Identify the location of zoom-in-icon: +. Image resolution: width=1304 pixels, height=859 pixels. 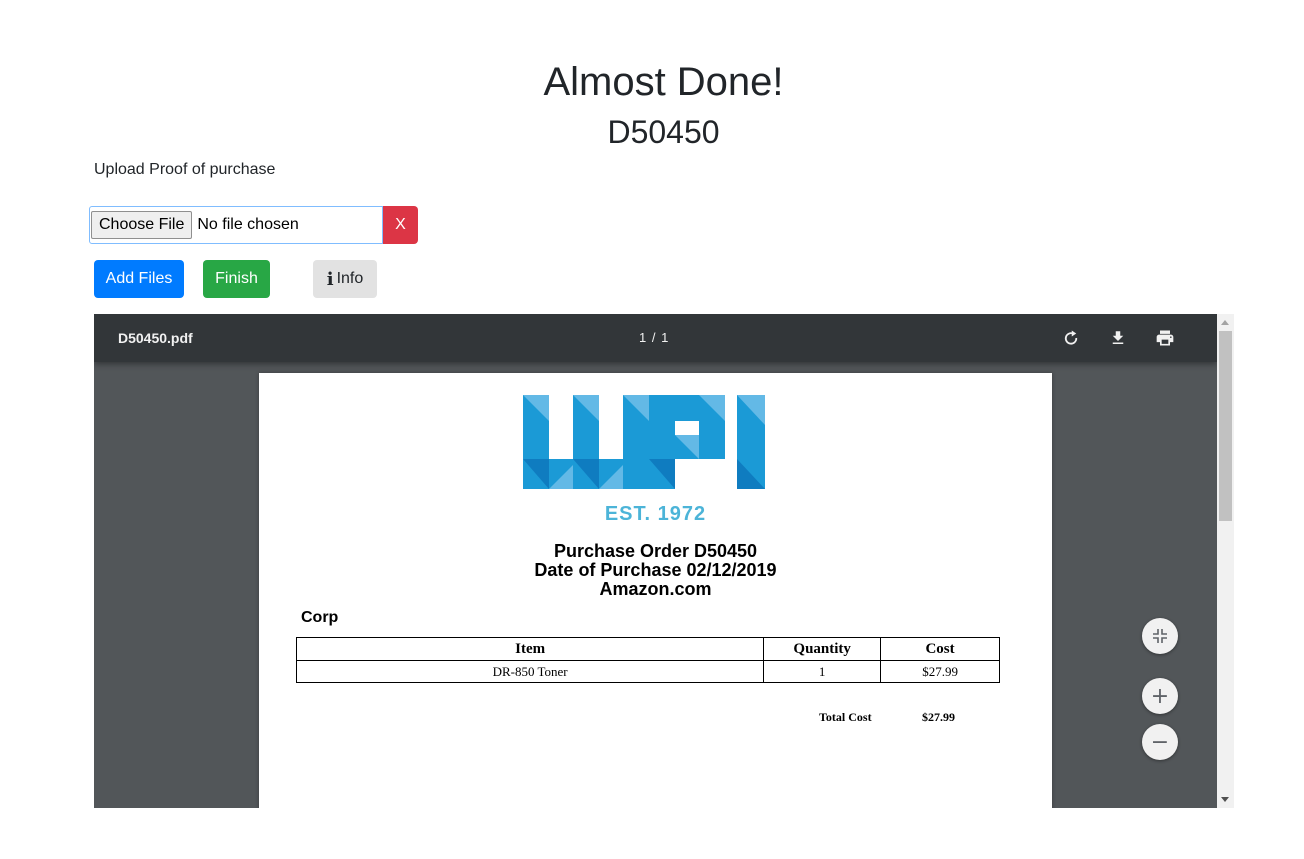
(1160, 696).